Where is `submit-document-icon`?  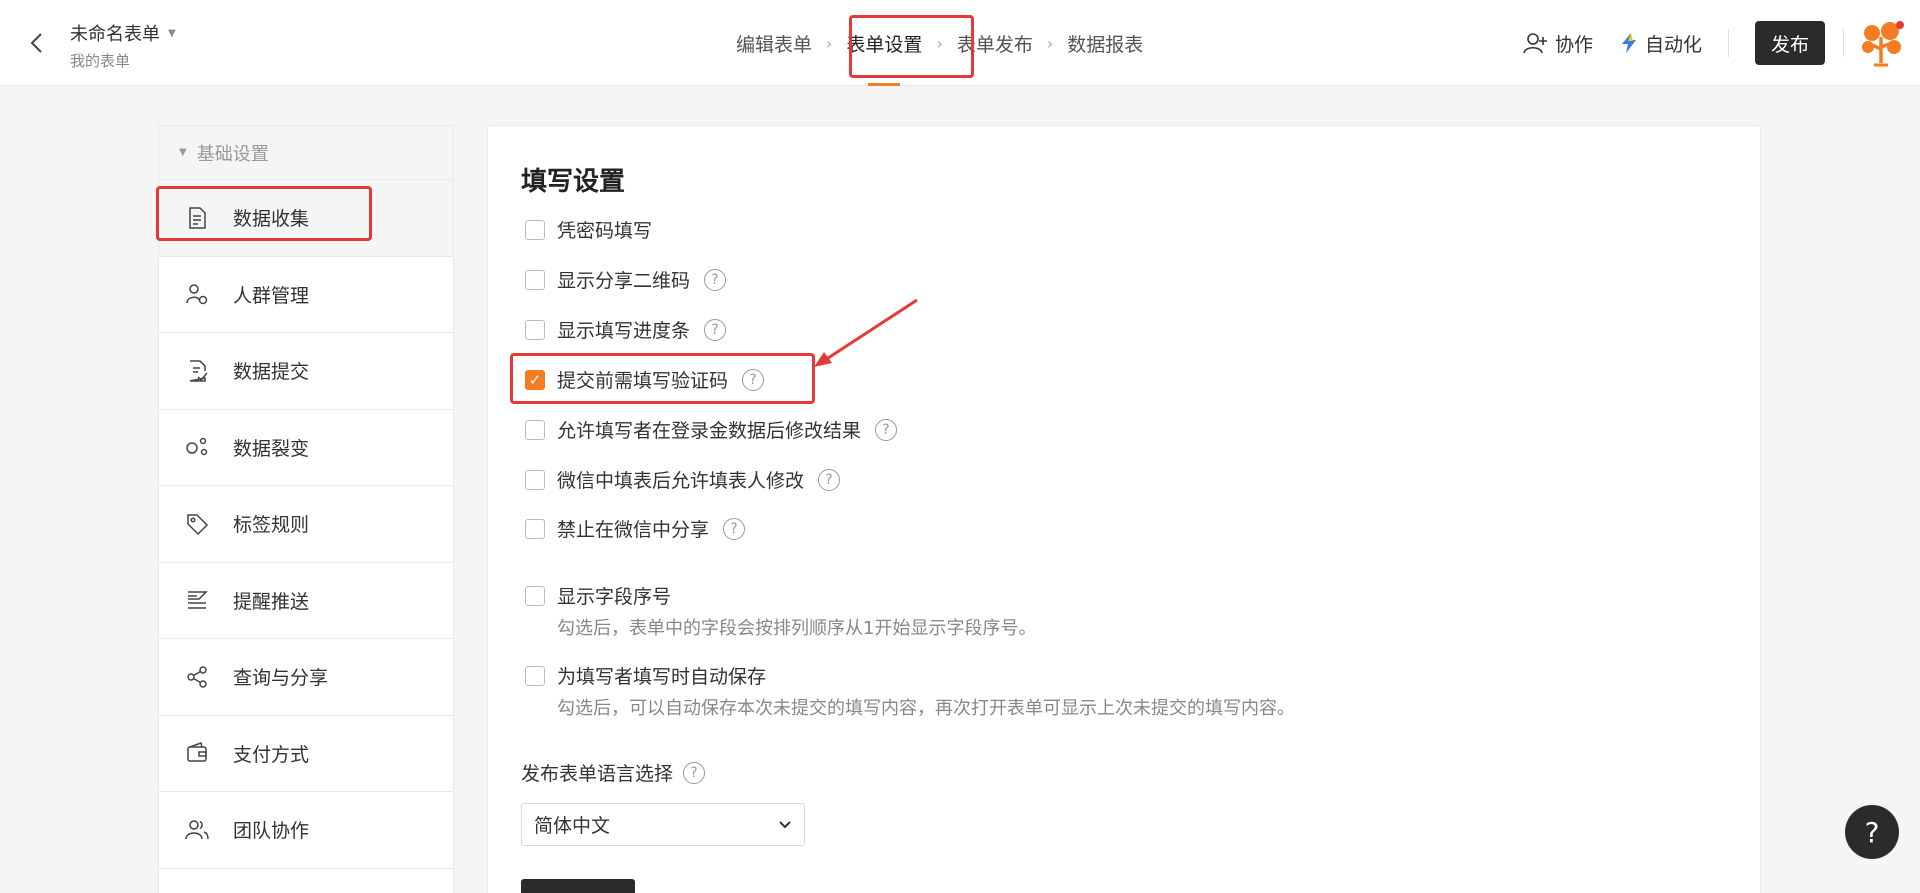
submit-document-icon is located at coordinates (198, 371).